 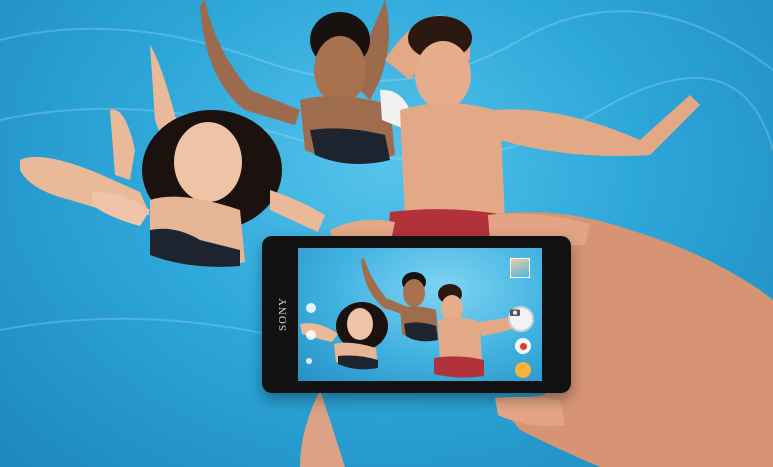 I want to click on smartphone: SONY, so click(x=416, y=314).